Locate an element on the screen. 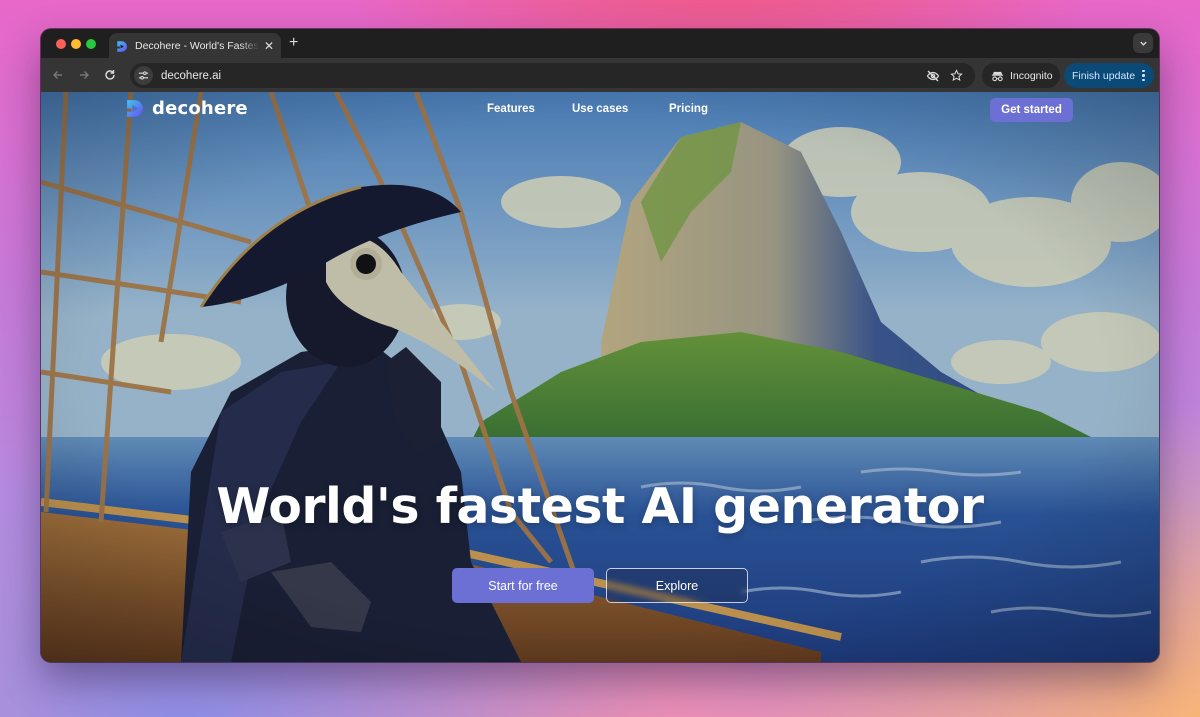 This screenshot has width=1200, height=717. start-for-free-button: Start for free is located at coordinates (523, 585).